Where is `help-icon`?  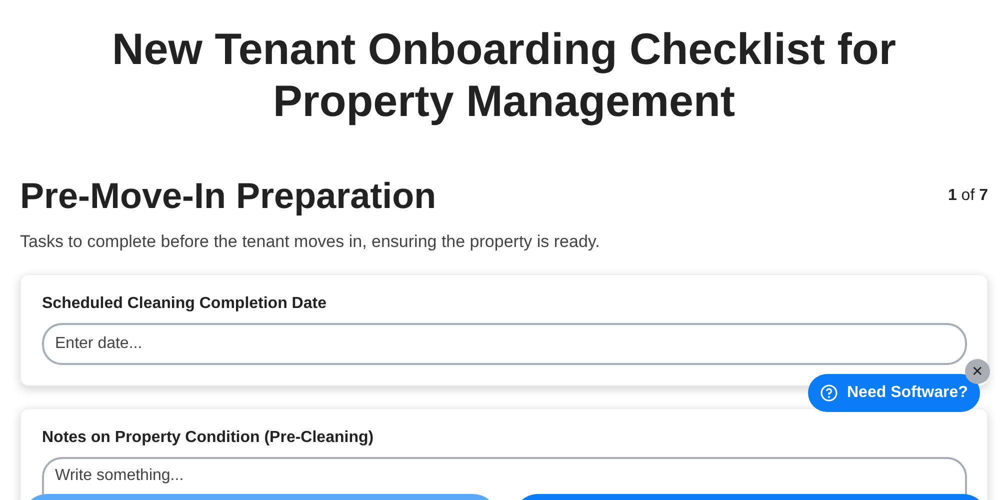 help-icon is located at coordinates (829, 393).